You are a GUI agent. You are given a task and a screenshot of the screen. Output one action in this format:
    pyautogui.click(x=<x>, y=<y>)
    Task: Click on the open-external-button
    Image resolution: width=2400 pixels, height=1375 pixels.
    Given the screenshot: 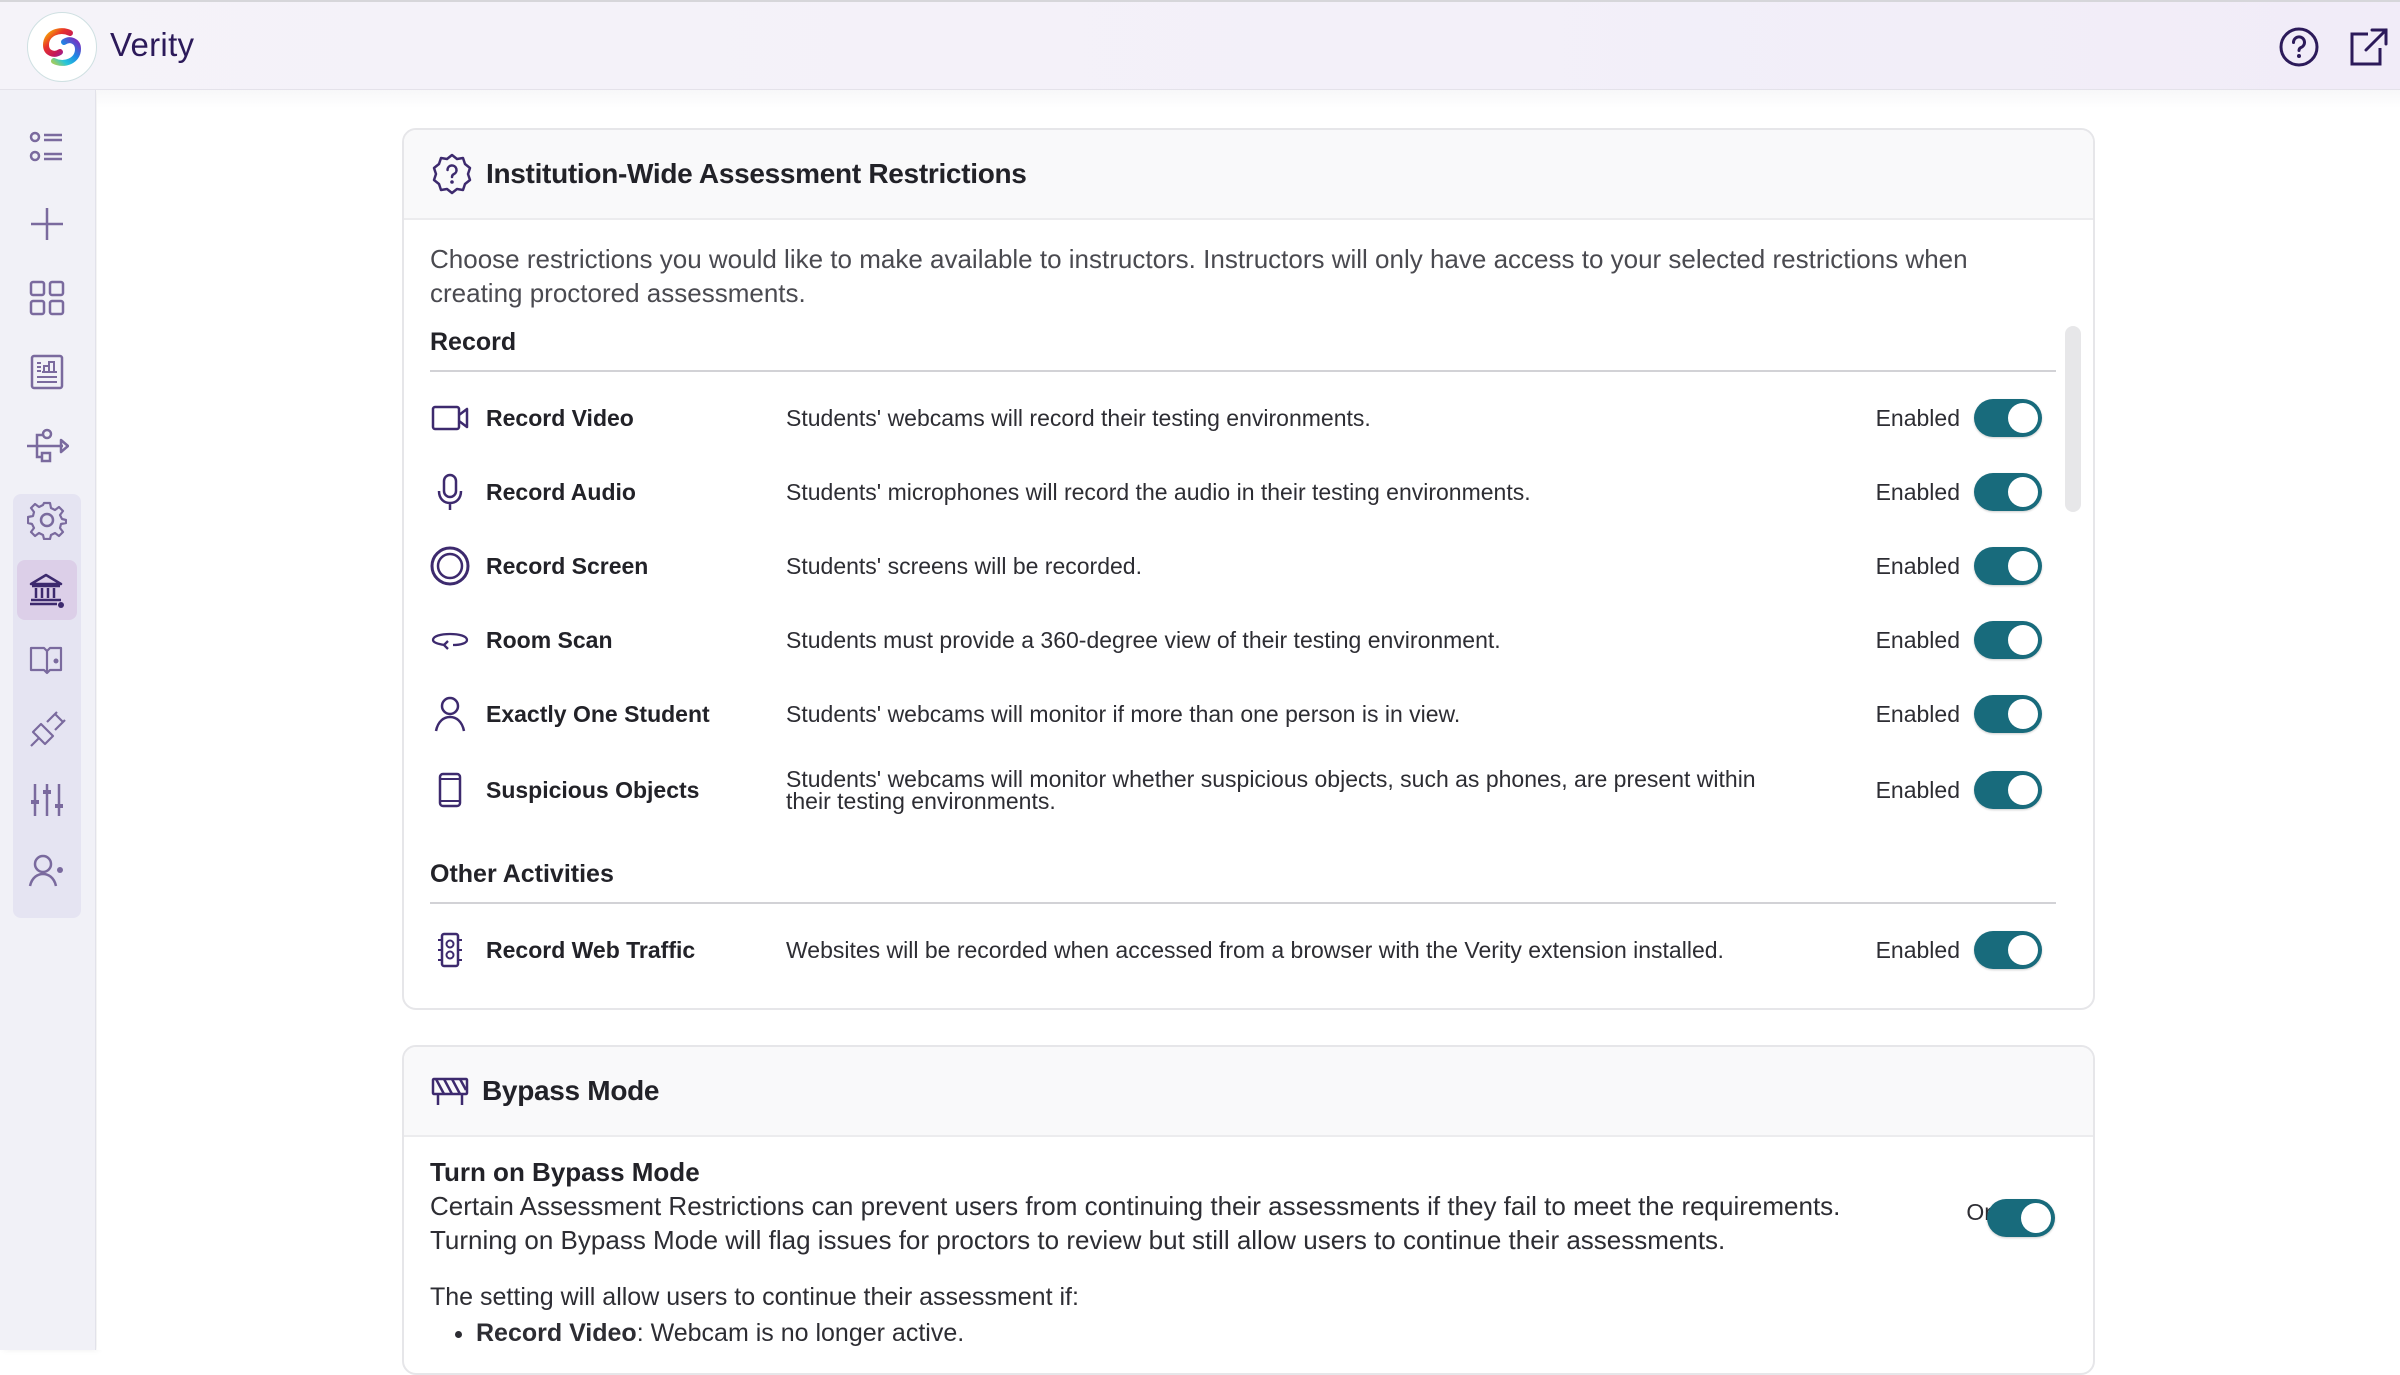 What is the action you would take?
    pyautogui.click(x=2369, y=47)
    